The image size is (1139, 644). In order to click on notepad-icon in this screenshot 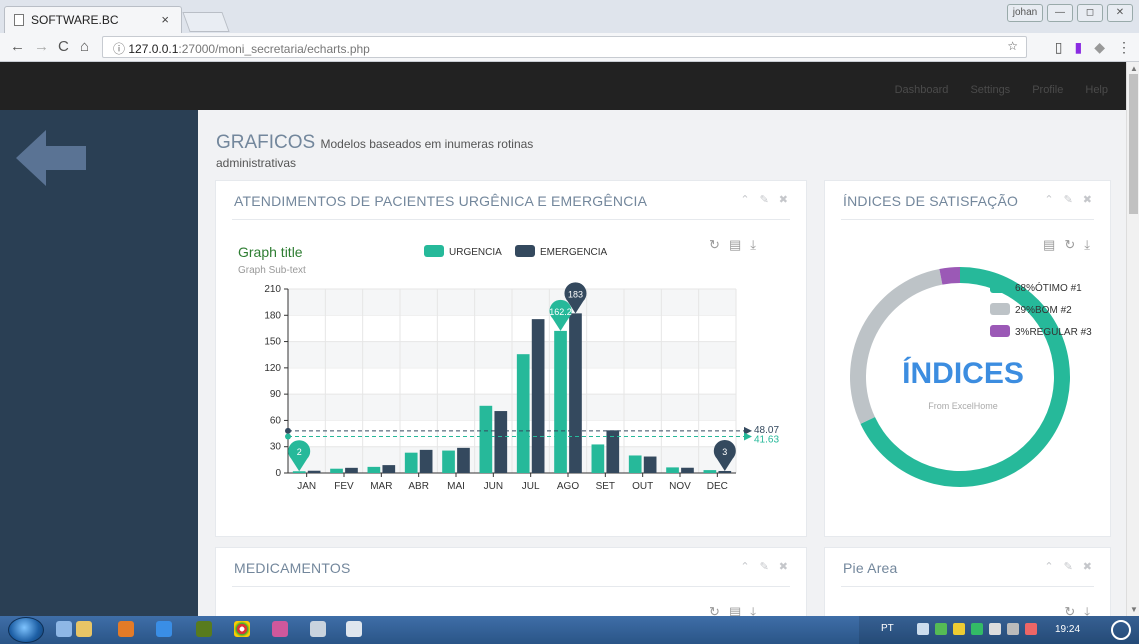, I will do `click(318, 629)`.